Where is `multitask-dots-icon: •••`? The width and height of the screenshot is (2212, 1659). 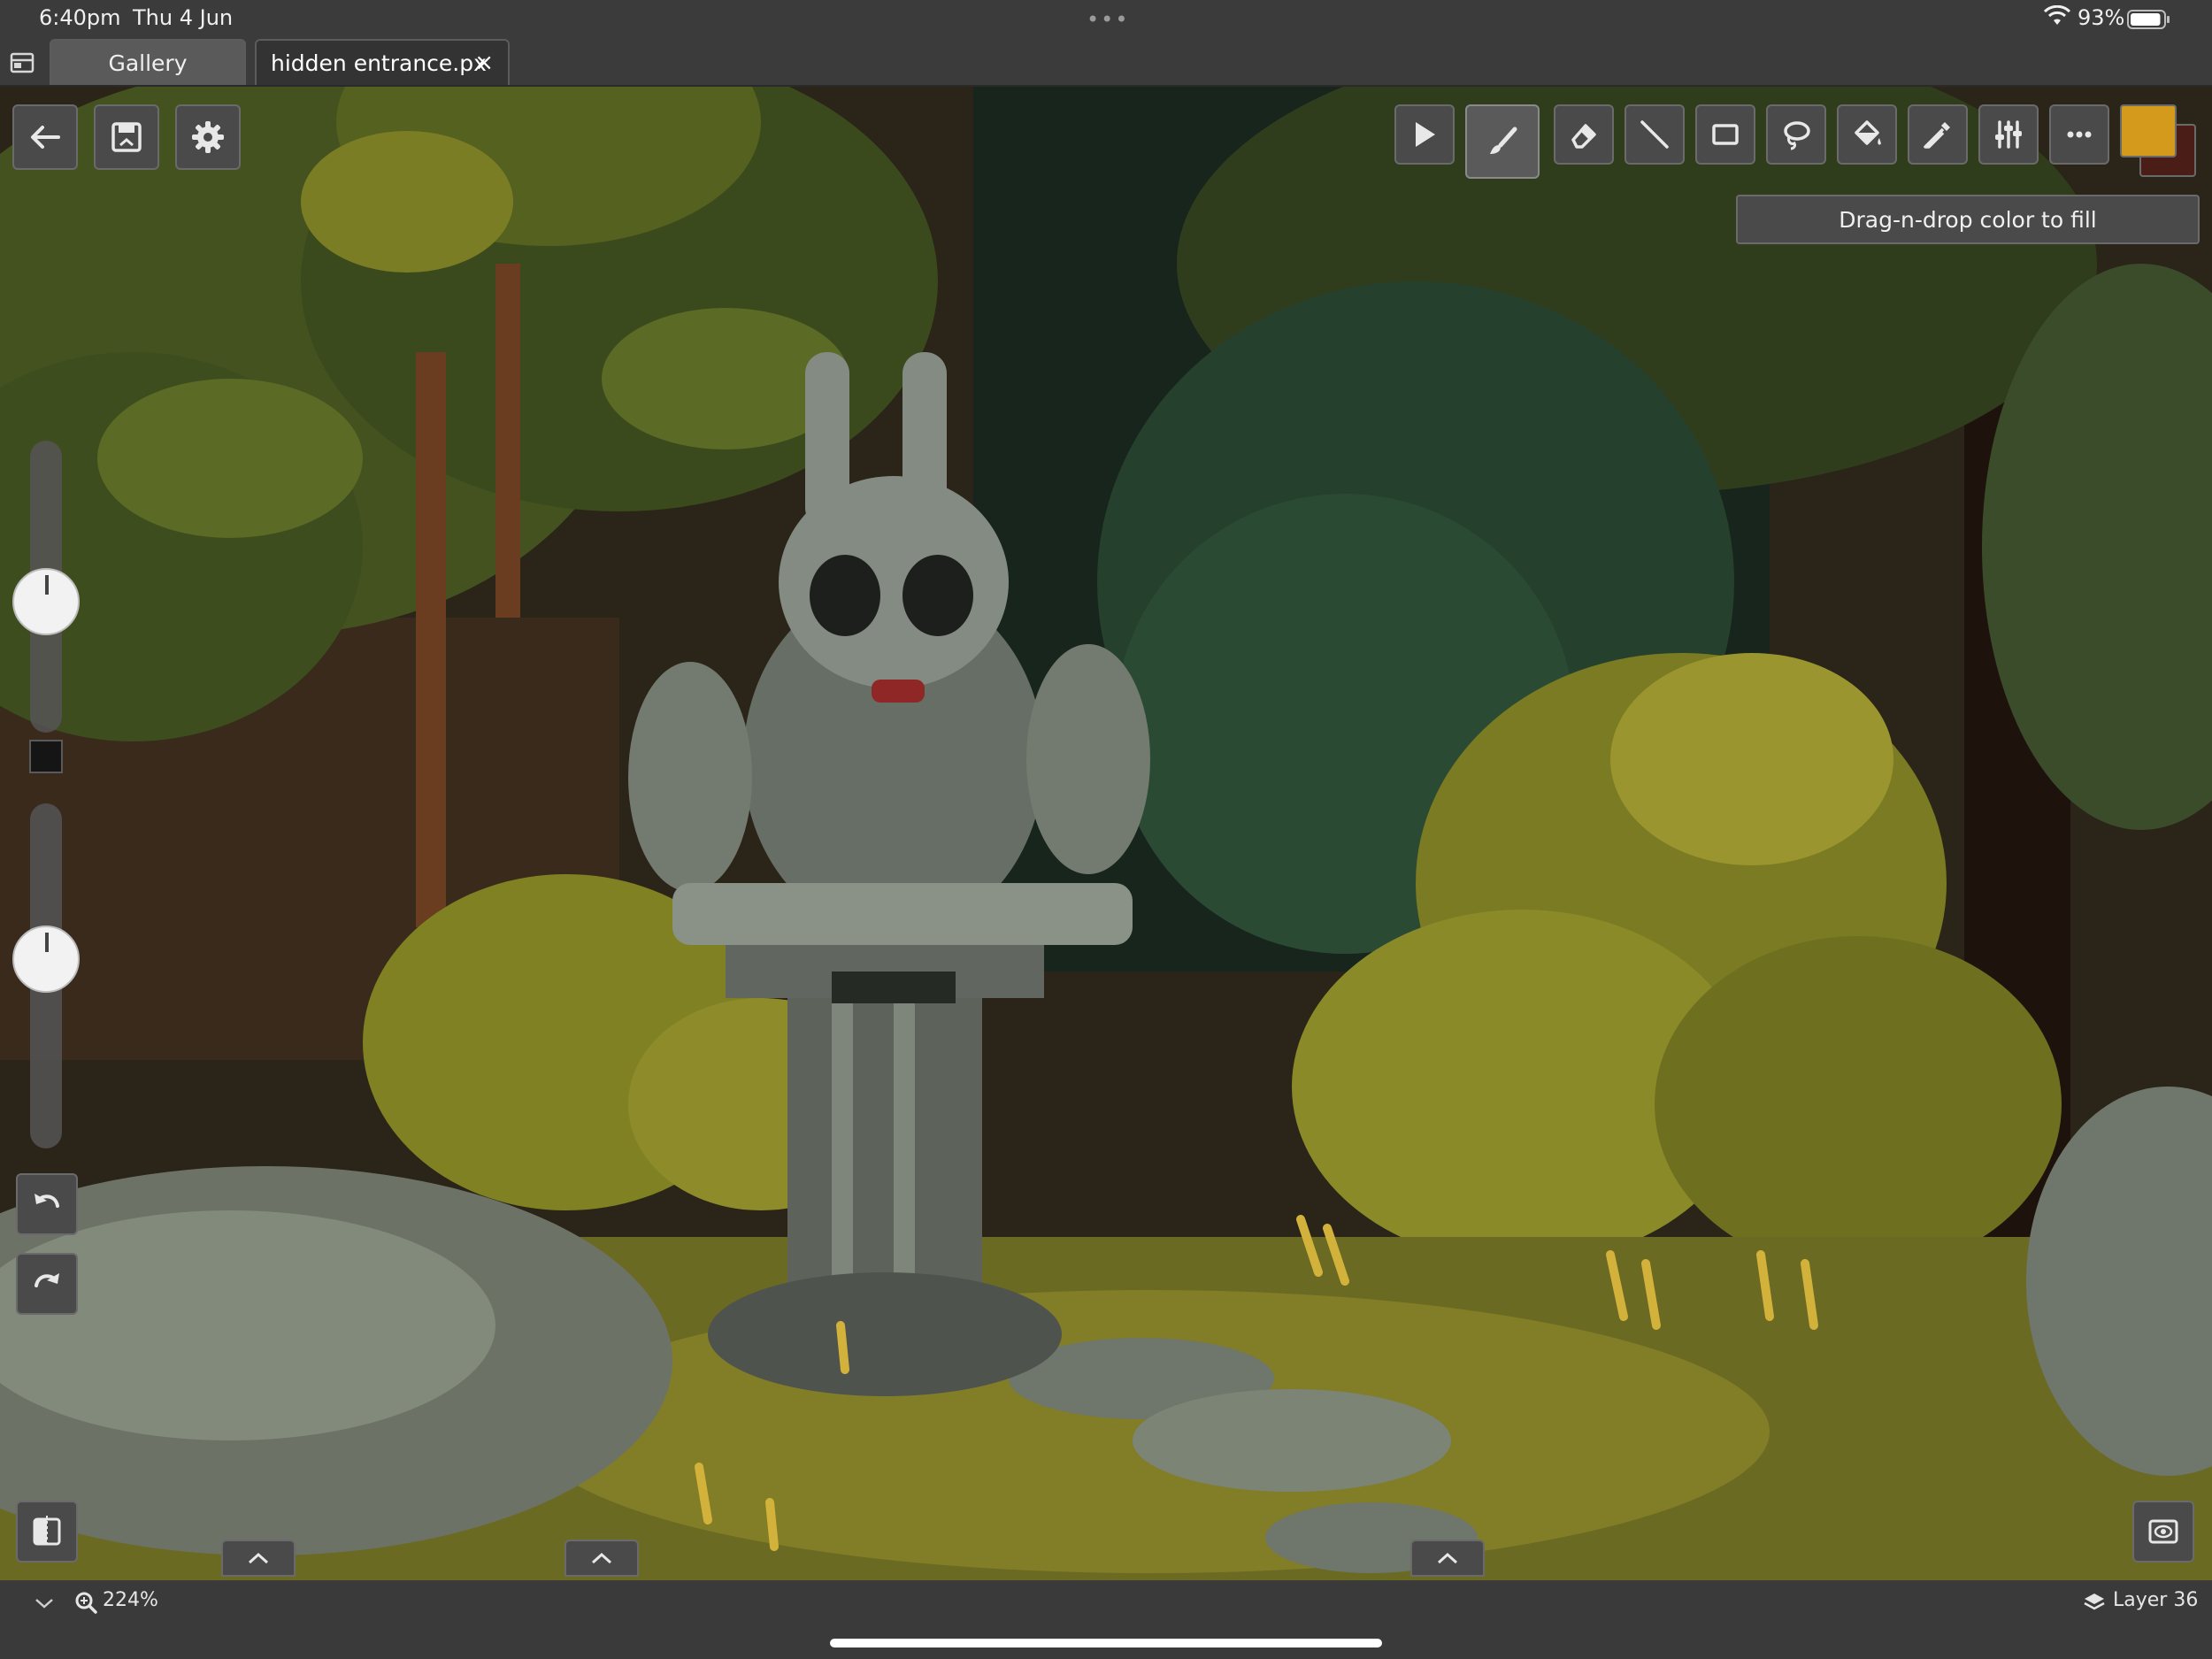 multitask-dots-icon: ••• is located at coordinates (1108, 19).